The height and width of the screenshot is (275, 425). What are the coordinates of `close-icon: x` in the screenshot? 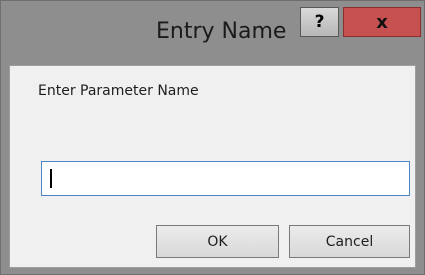 It's located at (382, 22).